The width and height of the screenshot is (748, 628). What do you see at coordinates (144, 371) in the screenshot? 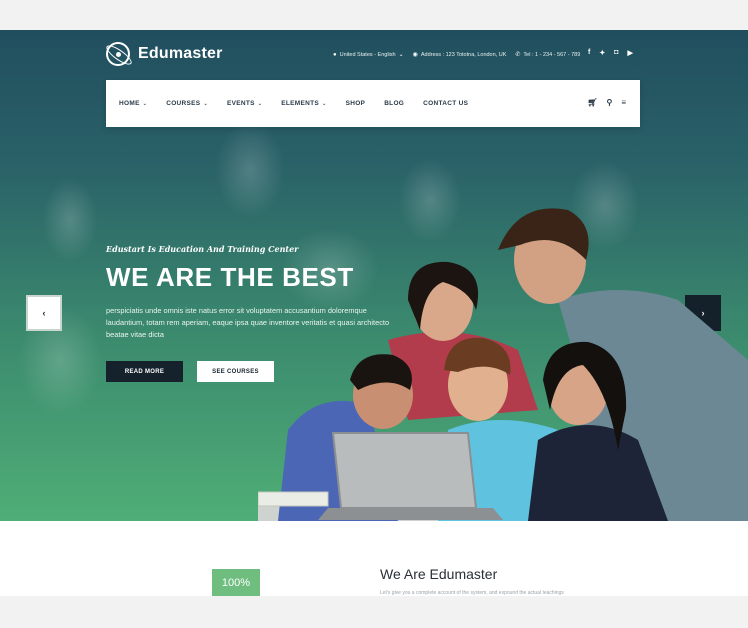
I see `read-more-button: READ MORE` at bounding box center [144, 371].